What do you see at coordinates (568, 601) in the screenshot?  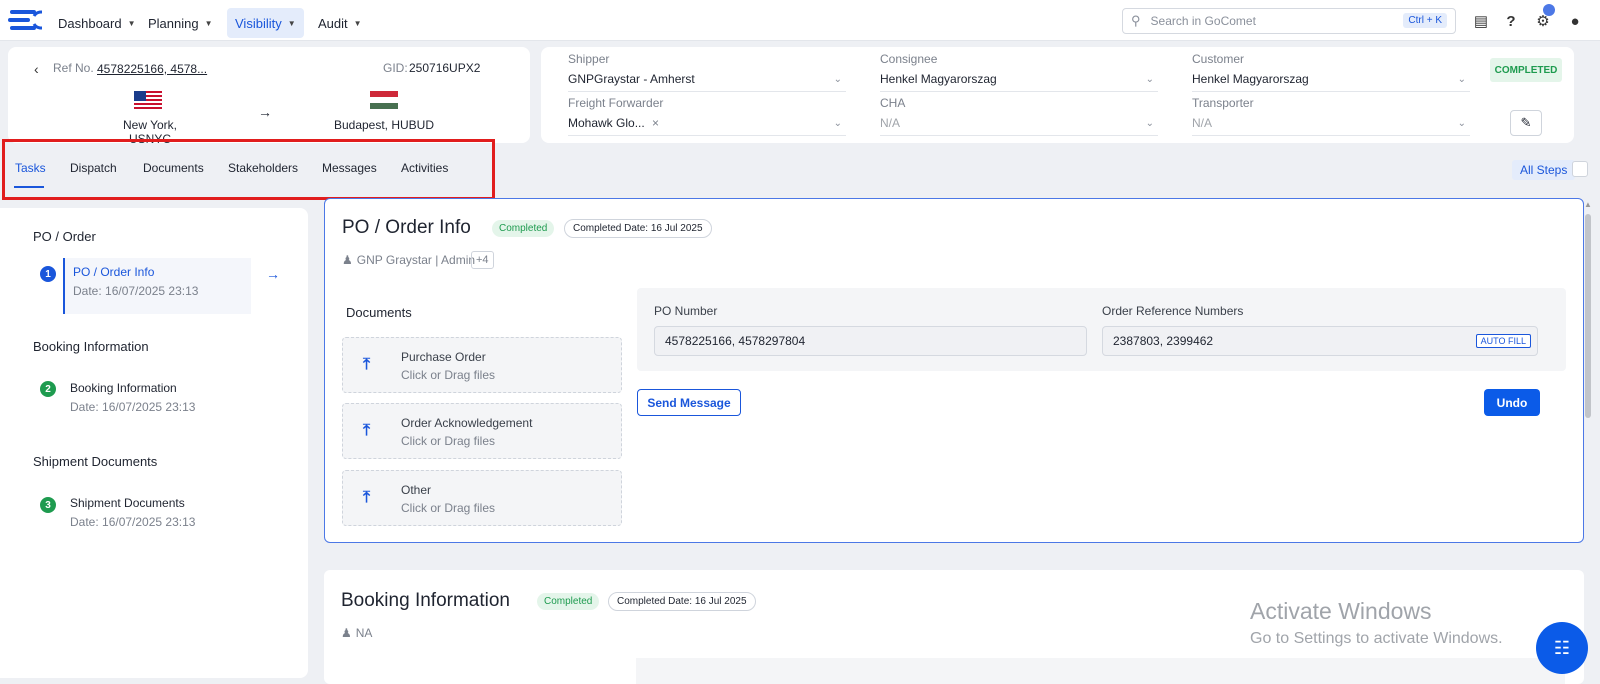 I see `status-badge: Completed` at bounding box center [568, 601].